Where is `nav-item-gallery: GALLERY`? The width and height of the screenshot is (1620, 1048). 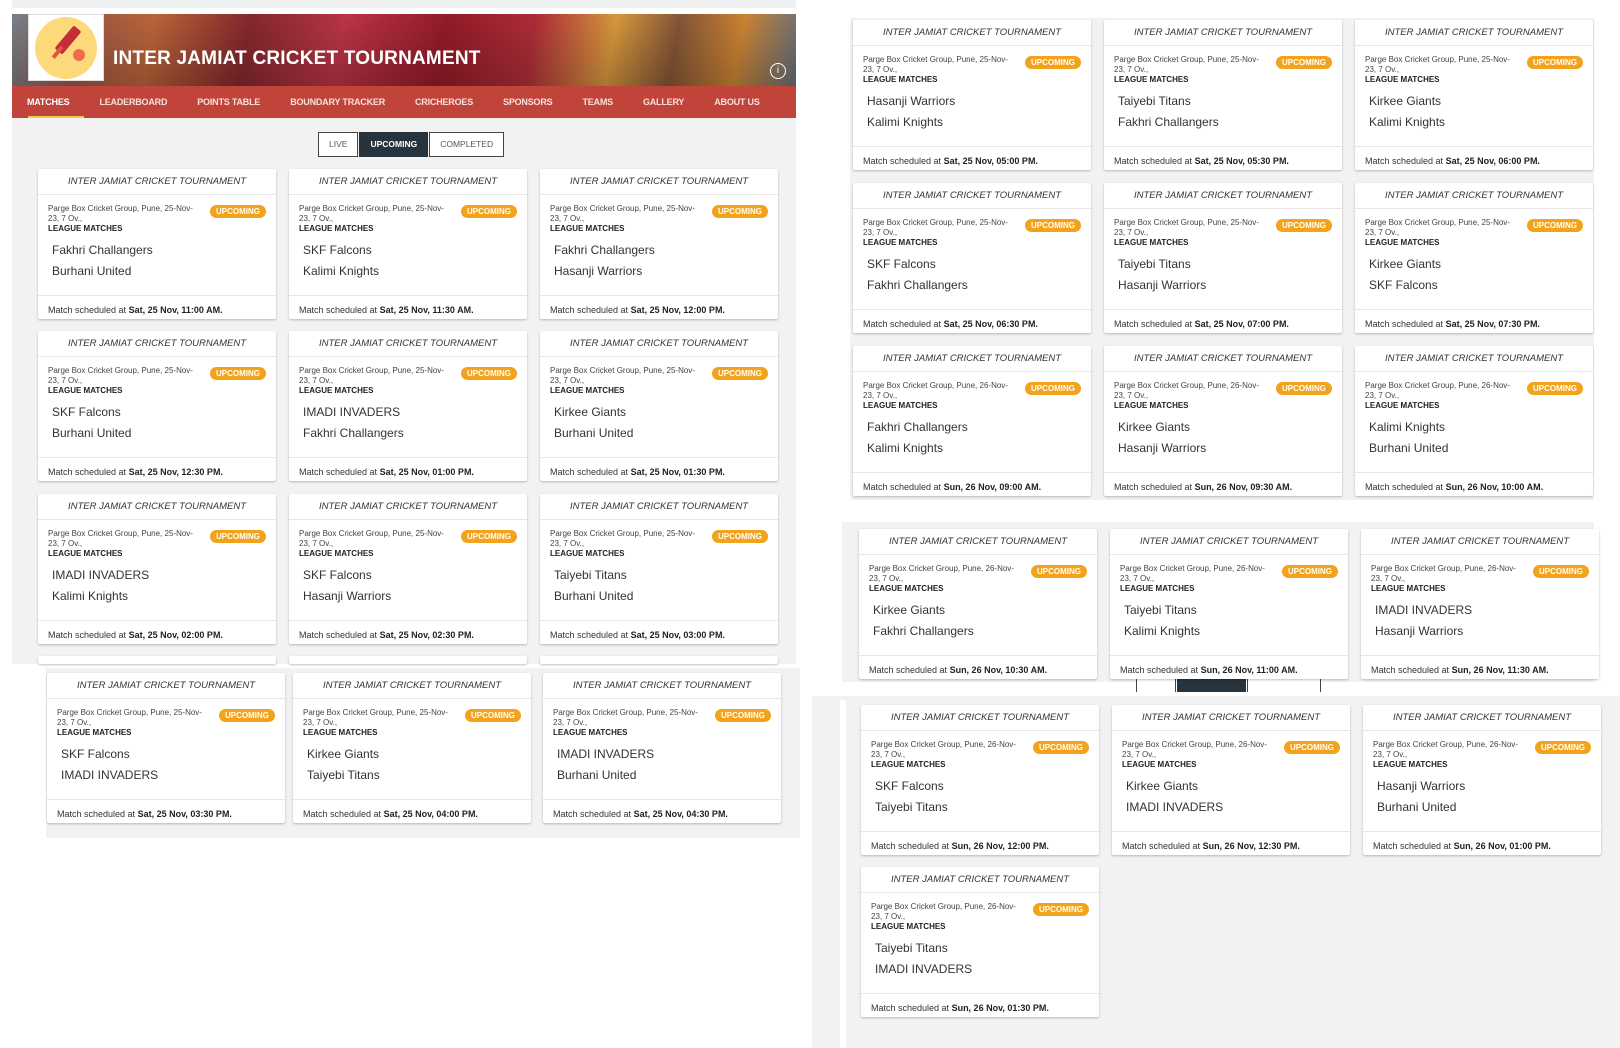 nav-item-gallery: GALLERY is located at coordinates (663, 102).